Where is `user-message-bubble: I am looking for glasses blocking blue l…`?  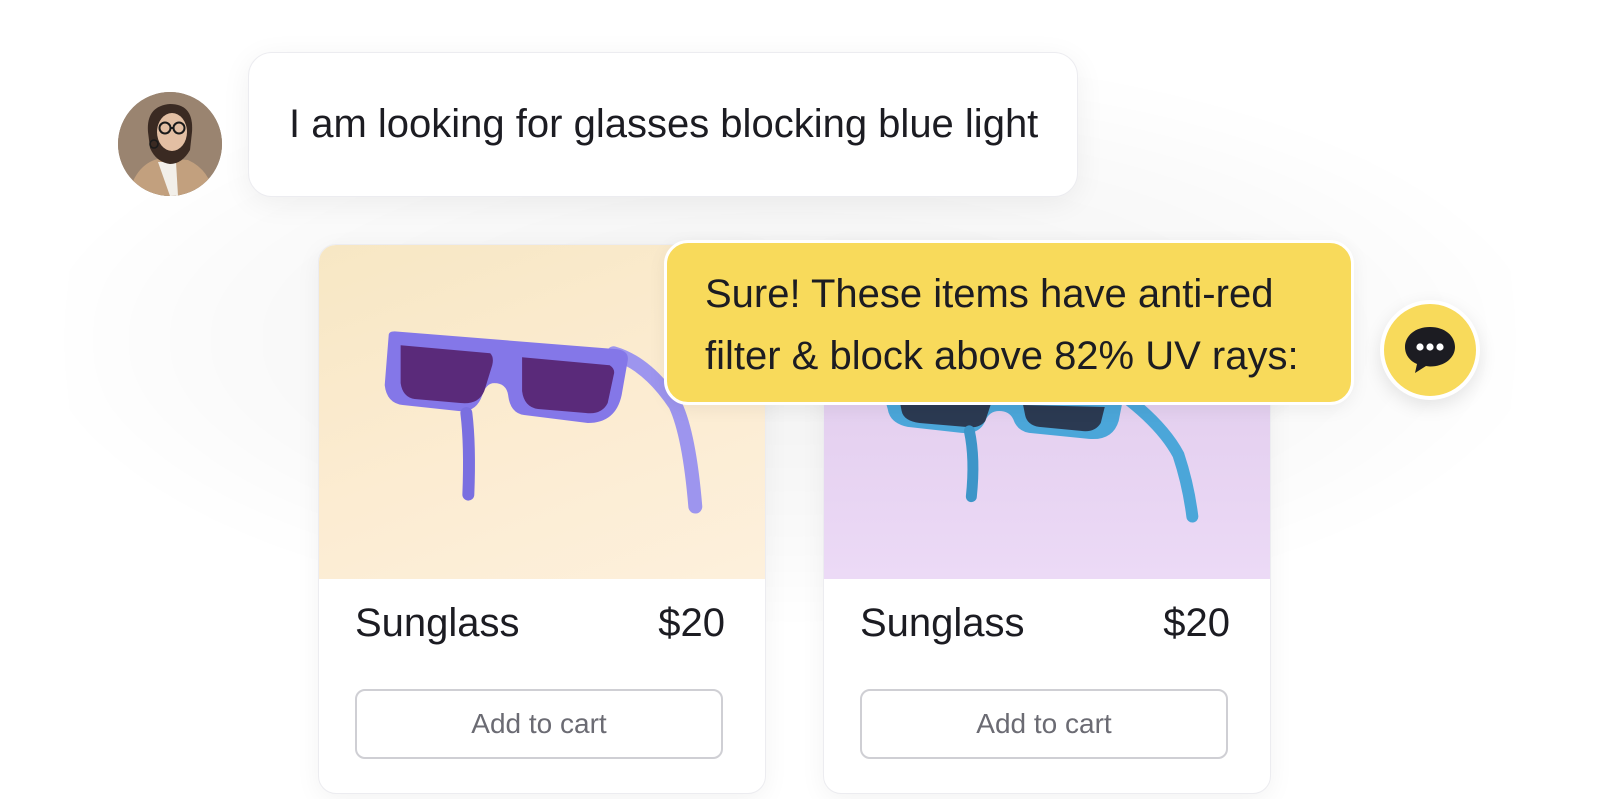
user-message-bubble: I am looking for glasses blocking blue l… is located at coordinates (663, 124).